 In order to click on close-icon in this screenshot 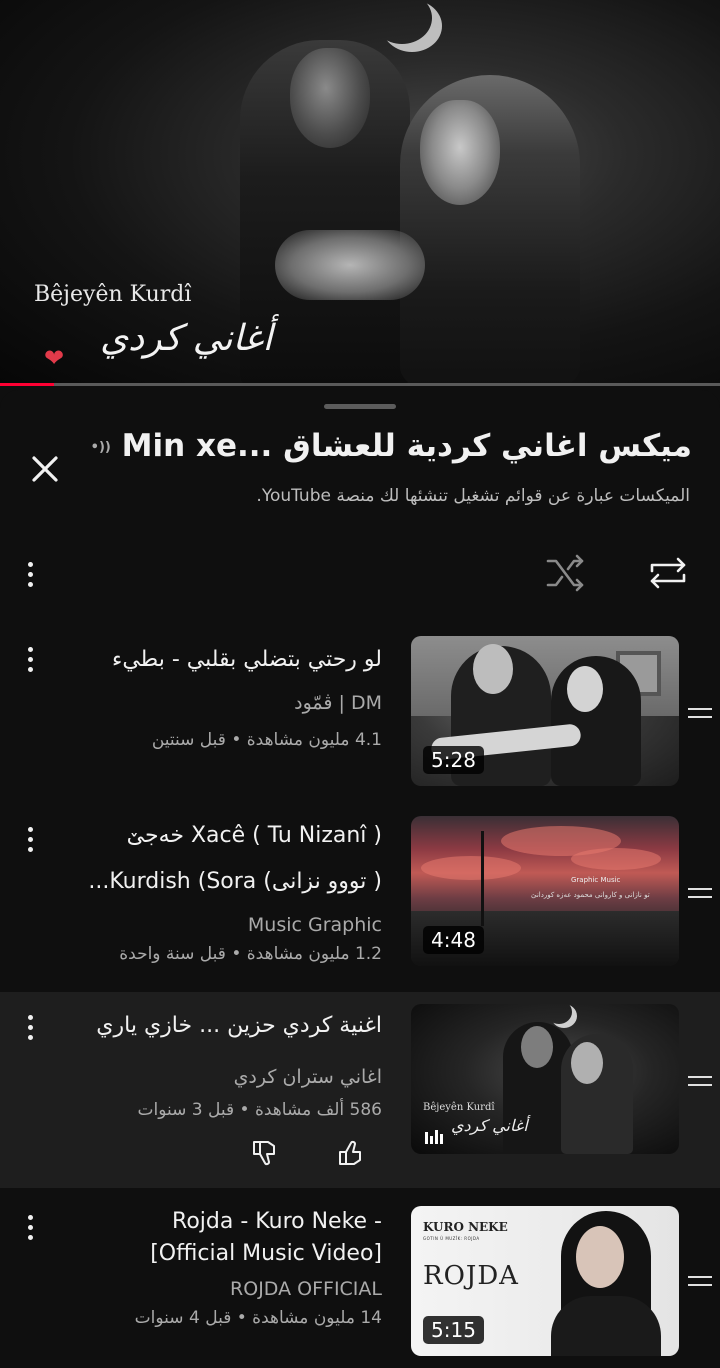, I will do `click(45, 469)`.